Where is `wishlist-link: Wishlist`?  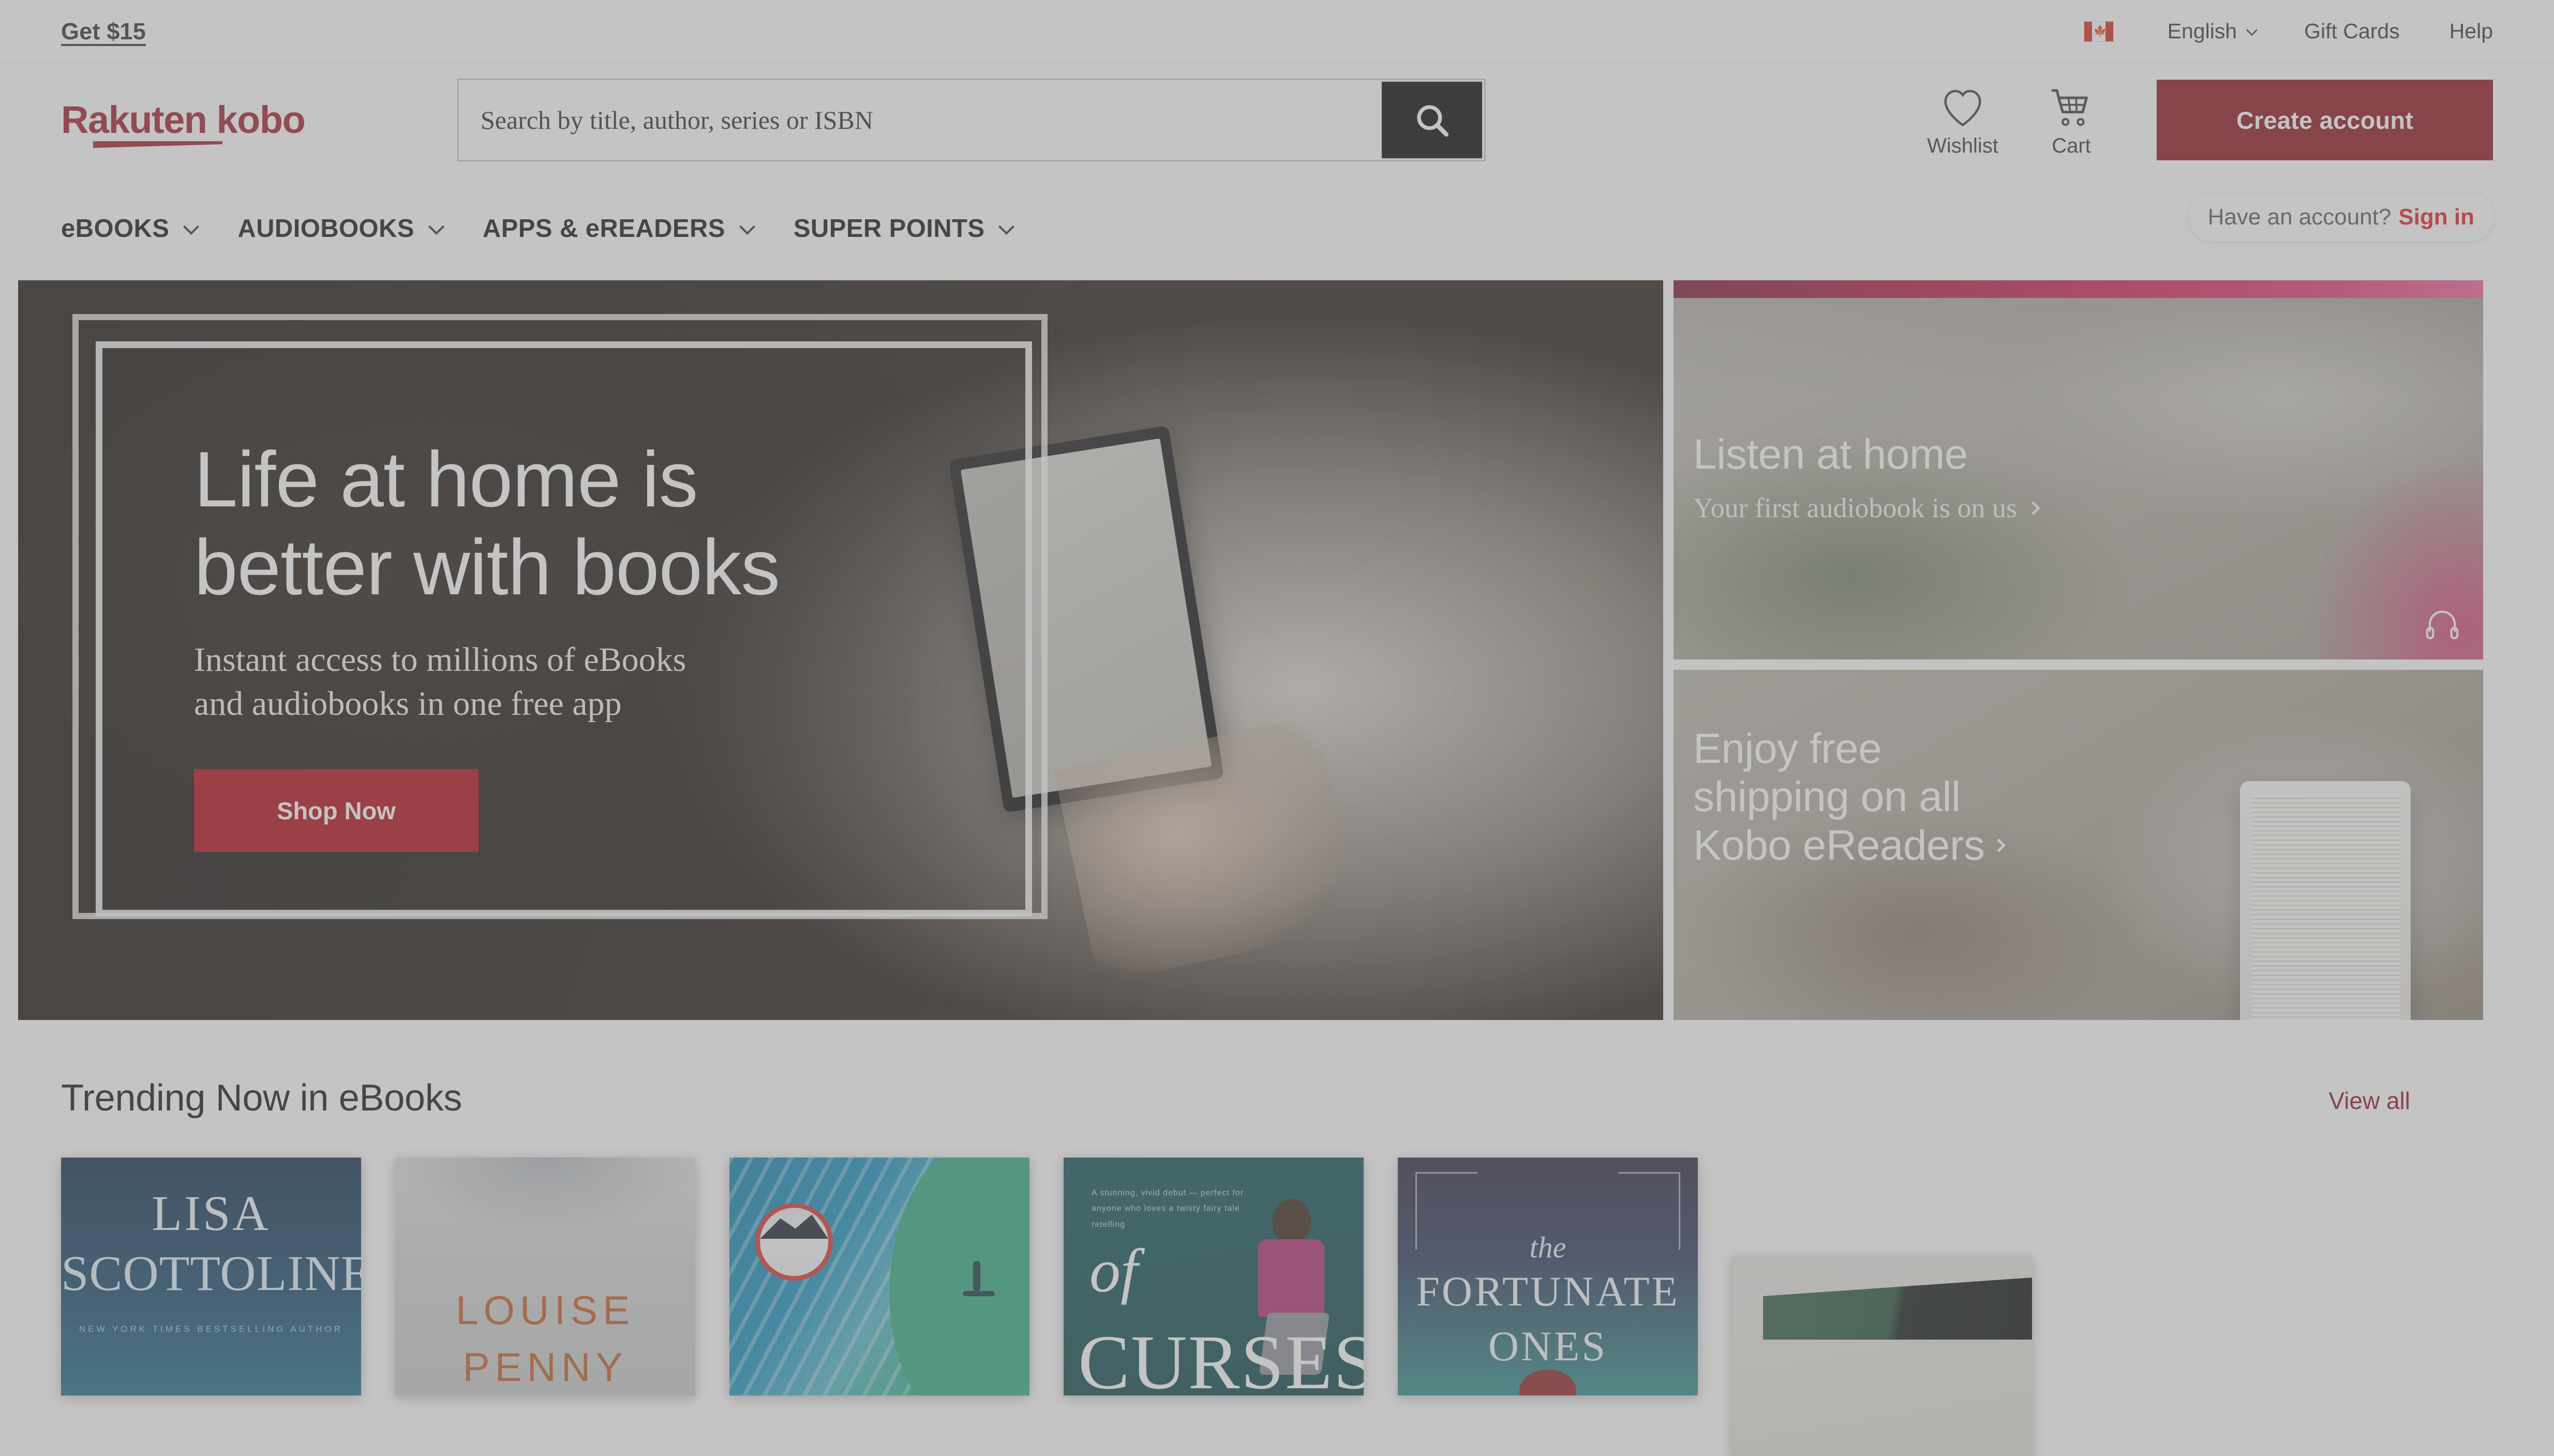
wishlist-link: Wishlist is located at coordinates (1962, 120).